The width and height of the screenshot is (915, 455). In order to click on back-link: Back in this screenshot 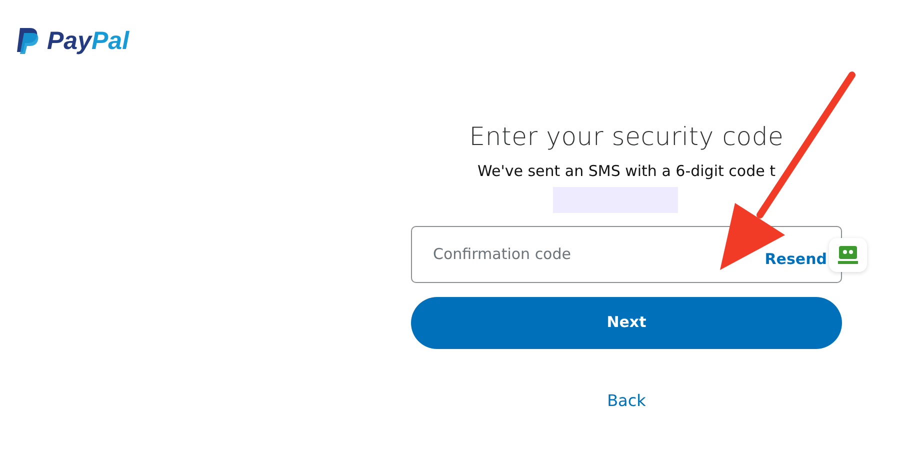, I will do `click(626, 400)`.